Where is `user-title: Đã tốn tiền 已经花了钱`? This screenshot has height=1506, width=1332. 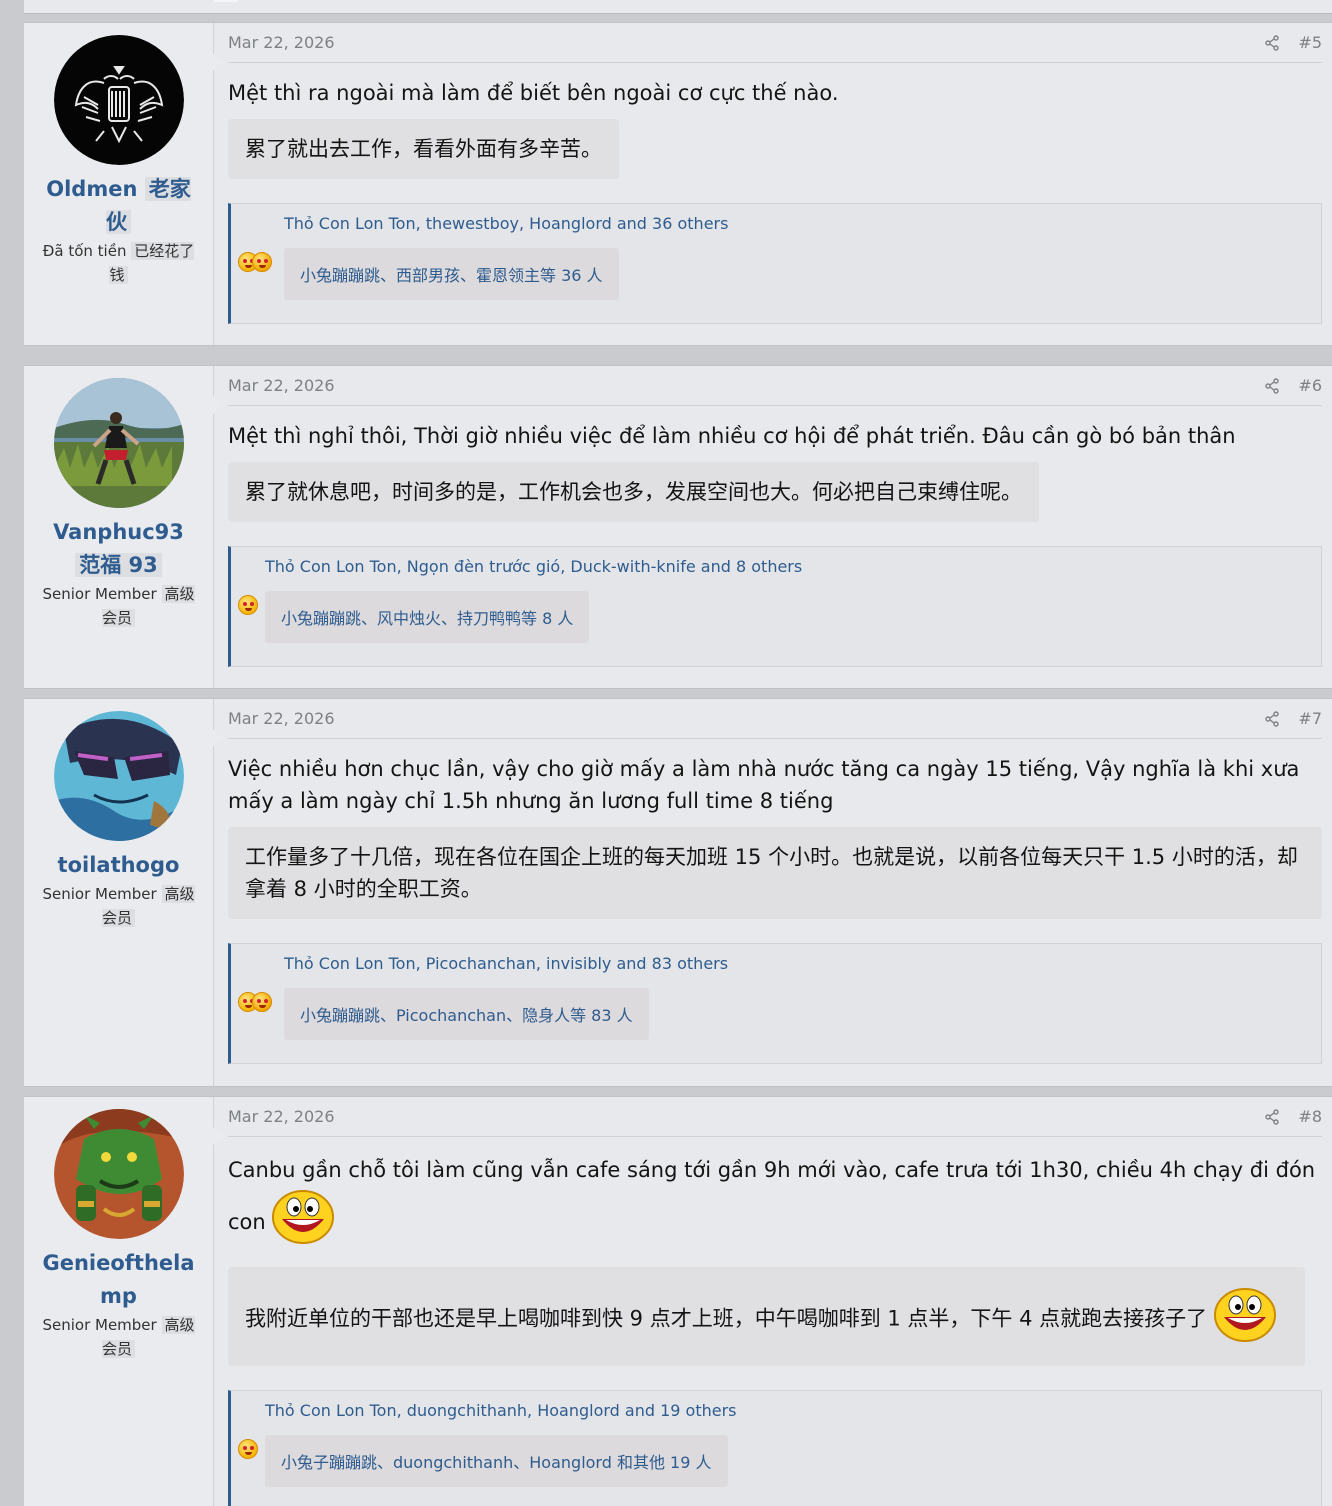
user-title: Đã tốn tiền 已经花了钱 is located at coordinates (118, 263).